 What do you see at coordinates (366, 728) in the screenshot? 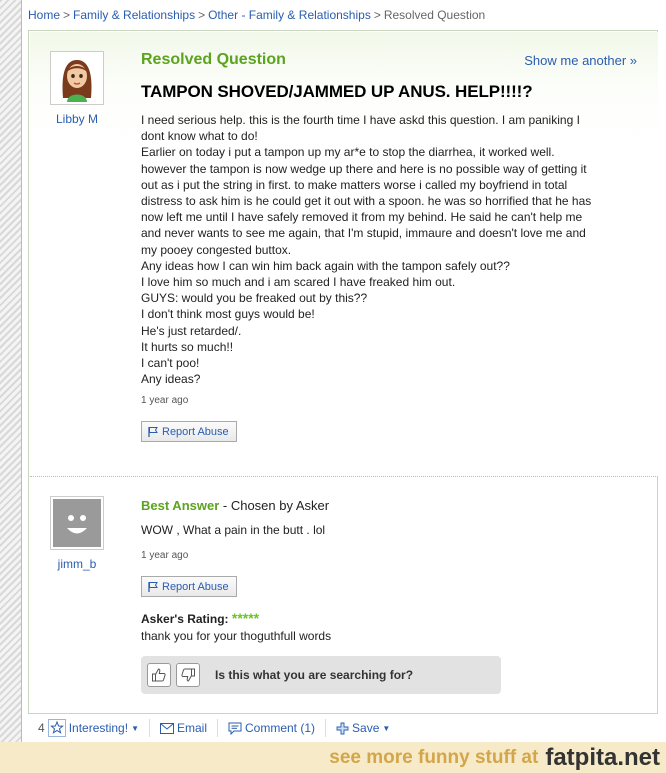
I see `save-label: Save` at bounding box center [366, 728].